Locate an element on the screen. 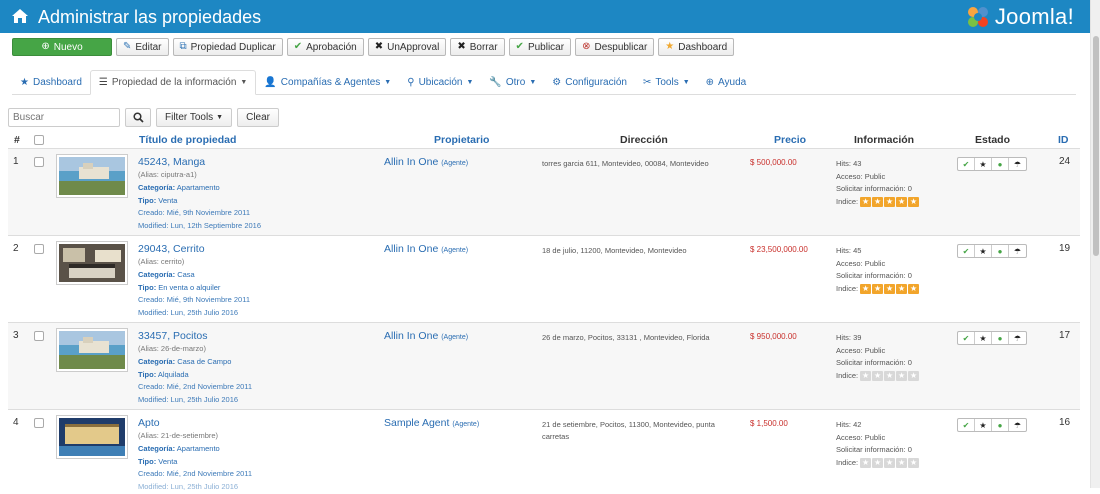  col-price: Precio is located at coordinates (790, 140).